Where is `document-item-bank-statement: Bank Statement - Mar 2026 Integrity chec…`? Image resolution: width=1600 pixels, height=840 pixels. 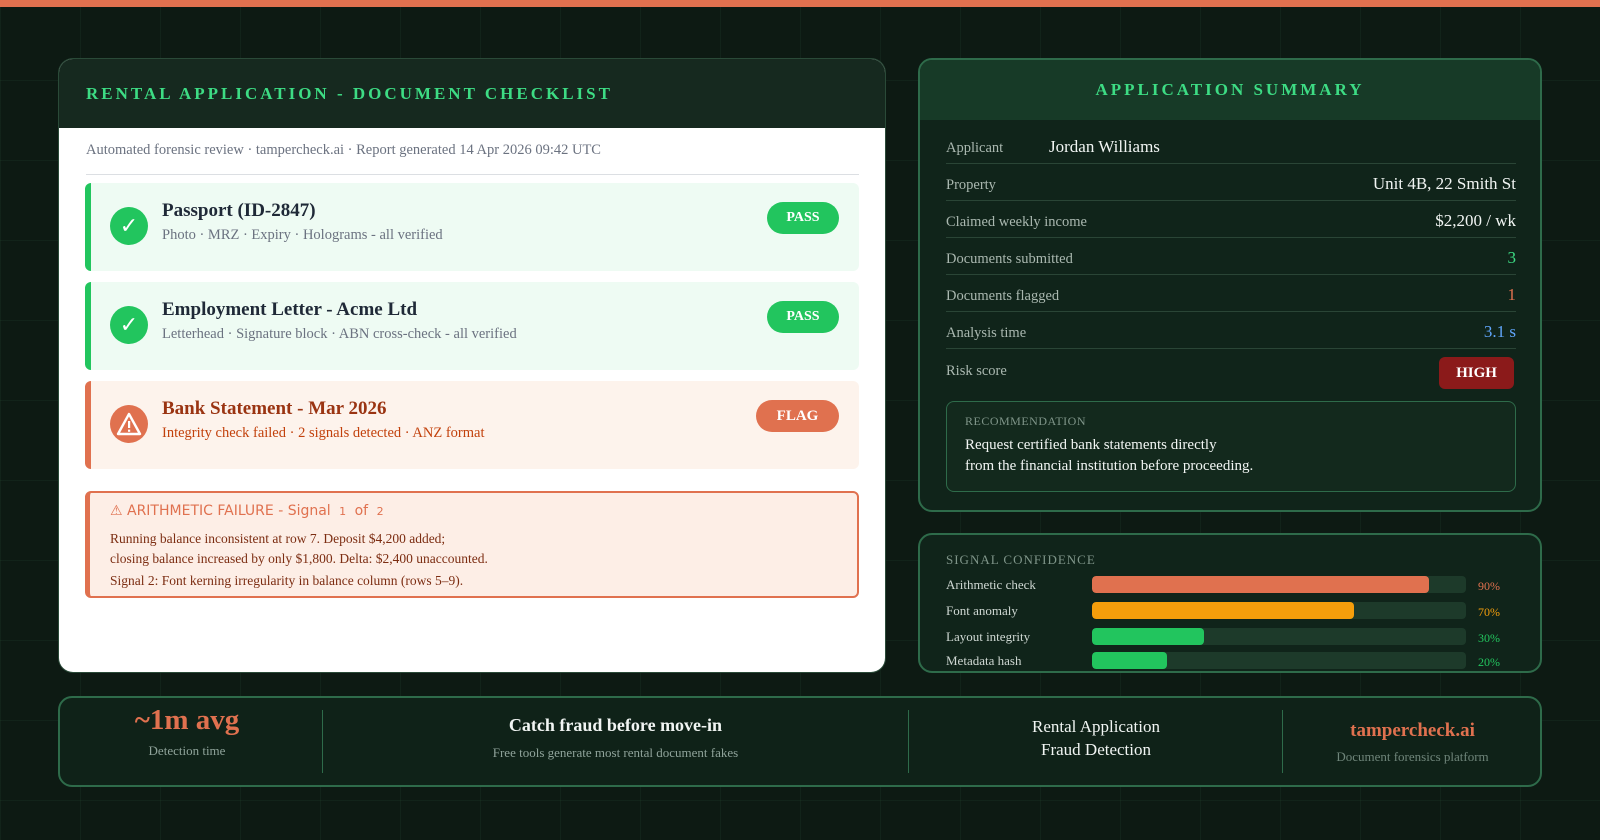
document-item-bank-statement: Bank Statement - Mar 2026 Integrity chec… is located at coordinates (472, 425).